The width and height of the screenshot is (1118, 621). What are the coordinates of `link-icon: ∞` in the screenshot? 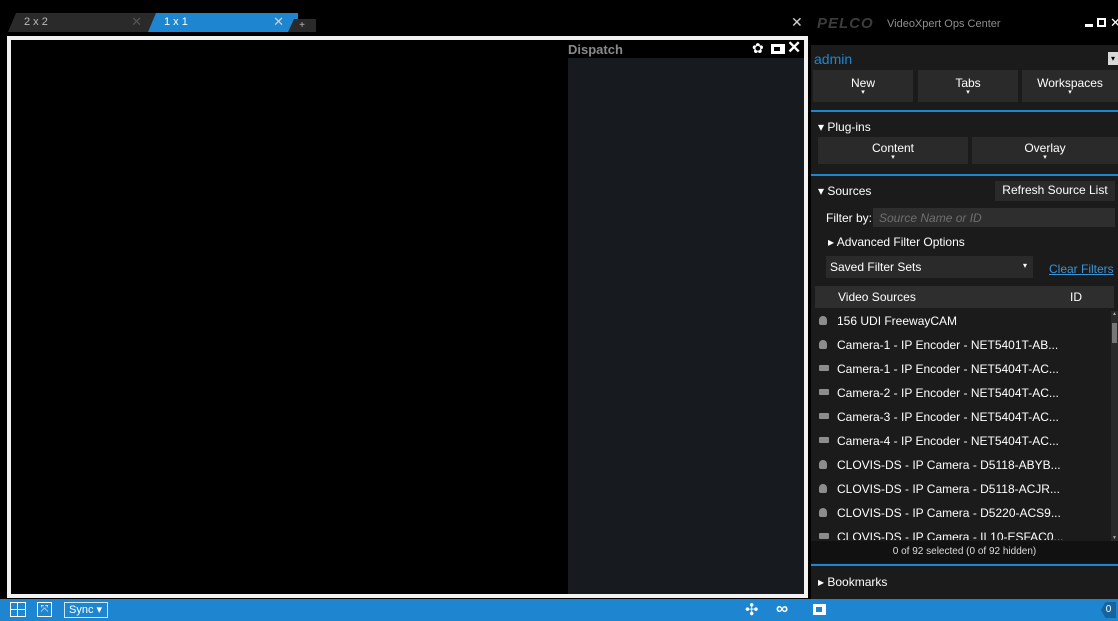 It's located at (782, 609).